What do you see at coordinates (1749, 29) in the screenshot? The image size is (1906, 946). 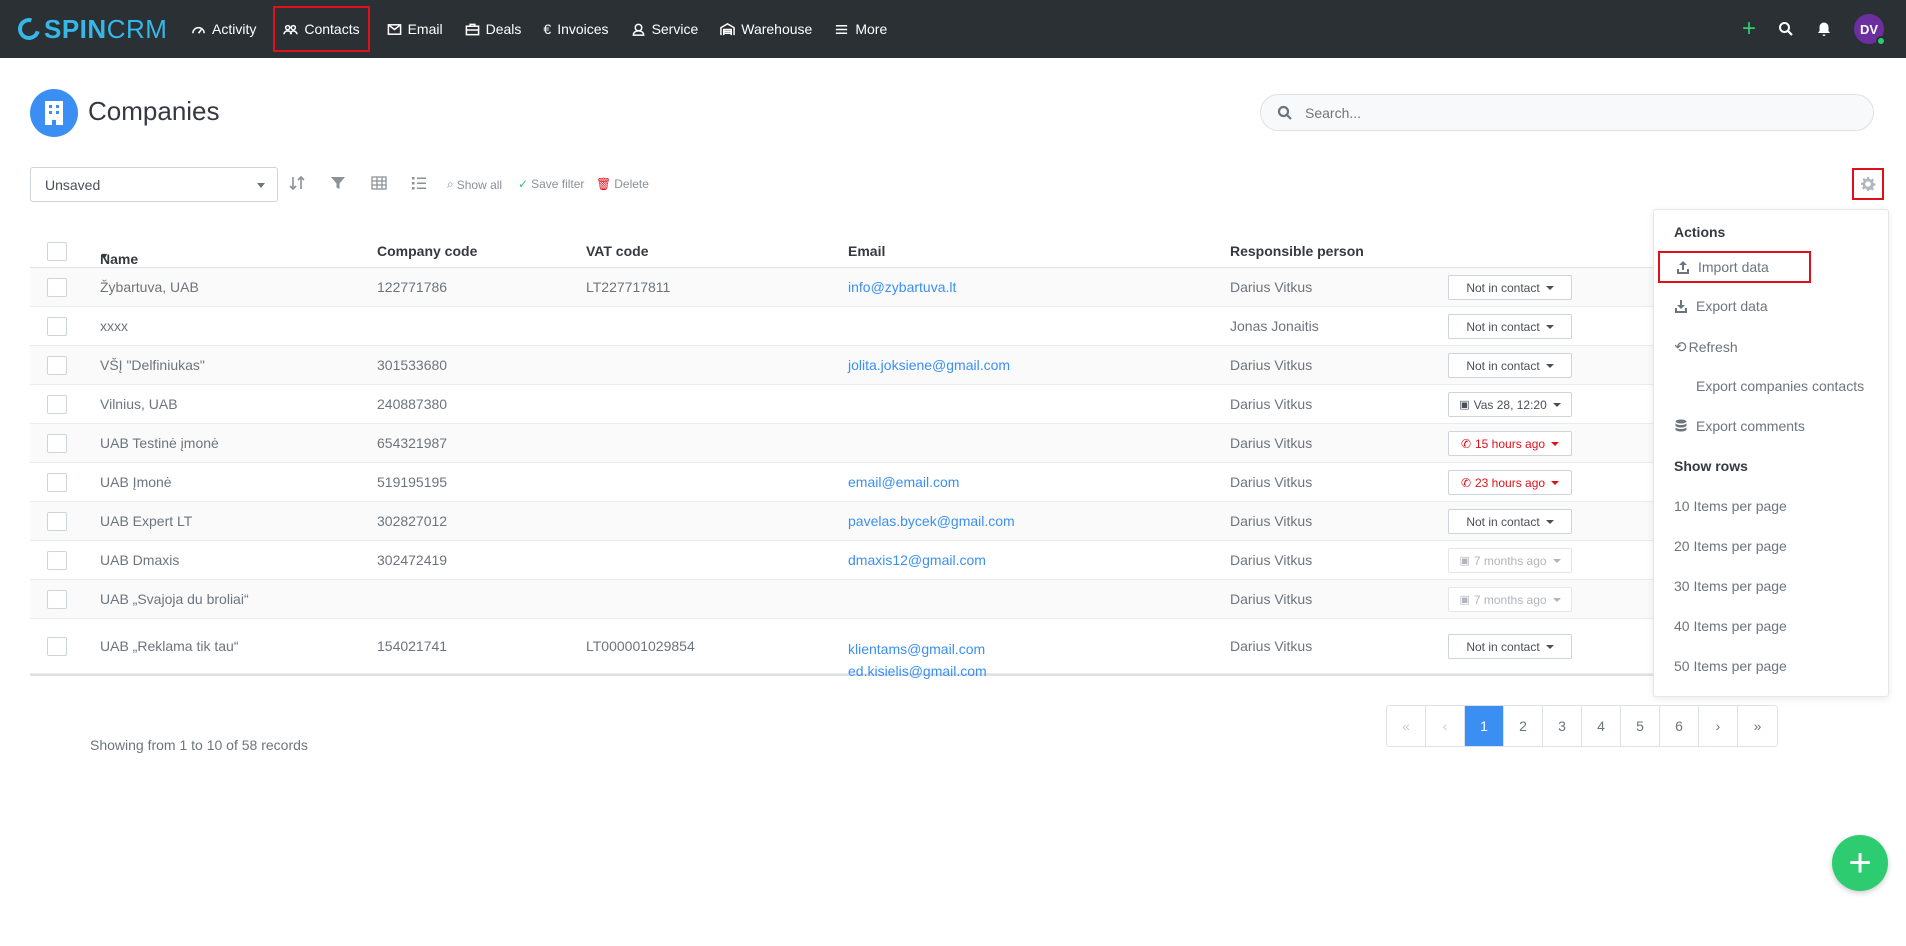 I see `quick-add-icon: +` at bounding box center [1749, 29].